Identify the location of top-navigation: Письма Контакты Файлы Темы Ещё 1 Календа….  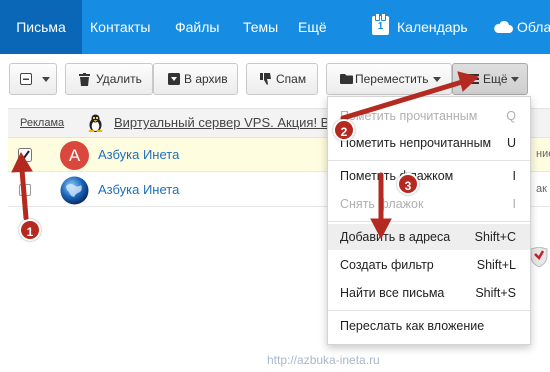
(275, 27).